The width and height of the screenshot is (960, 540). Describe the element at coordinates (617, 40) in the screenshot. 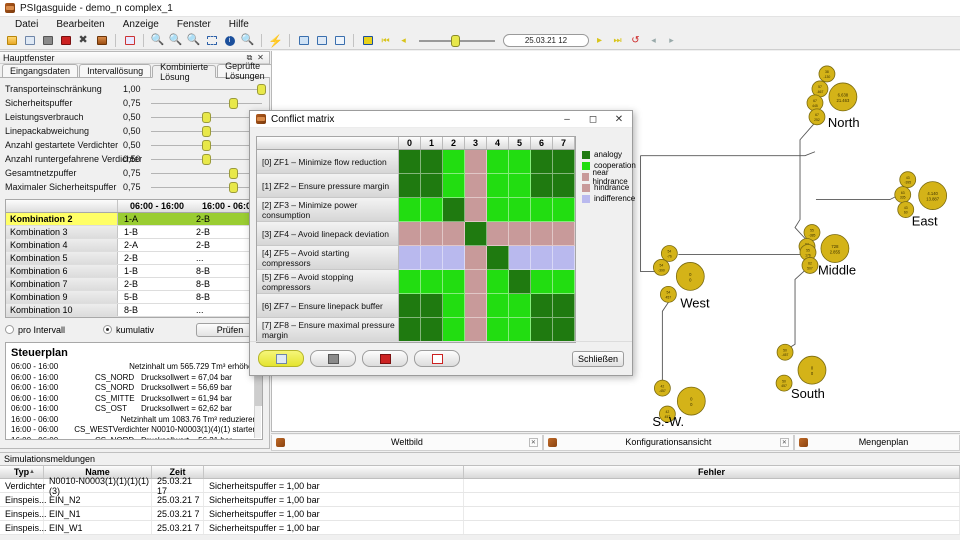

I see `skip-end-icon: ⏭` at that location.